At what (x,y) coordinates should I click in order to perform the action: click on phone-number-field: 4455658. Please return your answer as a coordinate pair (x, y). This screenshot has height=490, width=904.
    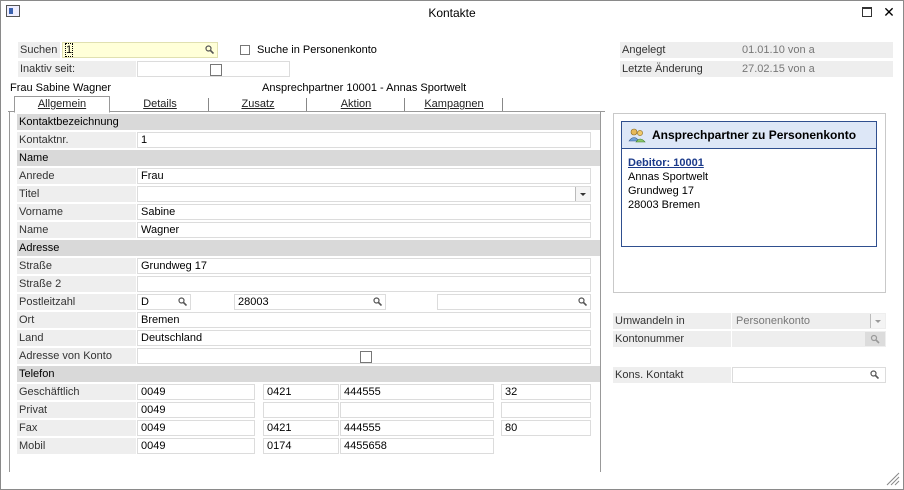
    Looking at the image, I should click on (417, 446).